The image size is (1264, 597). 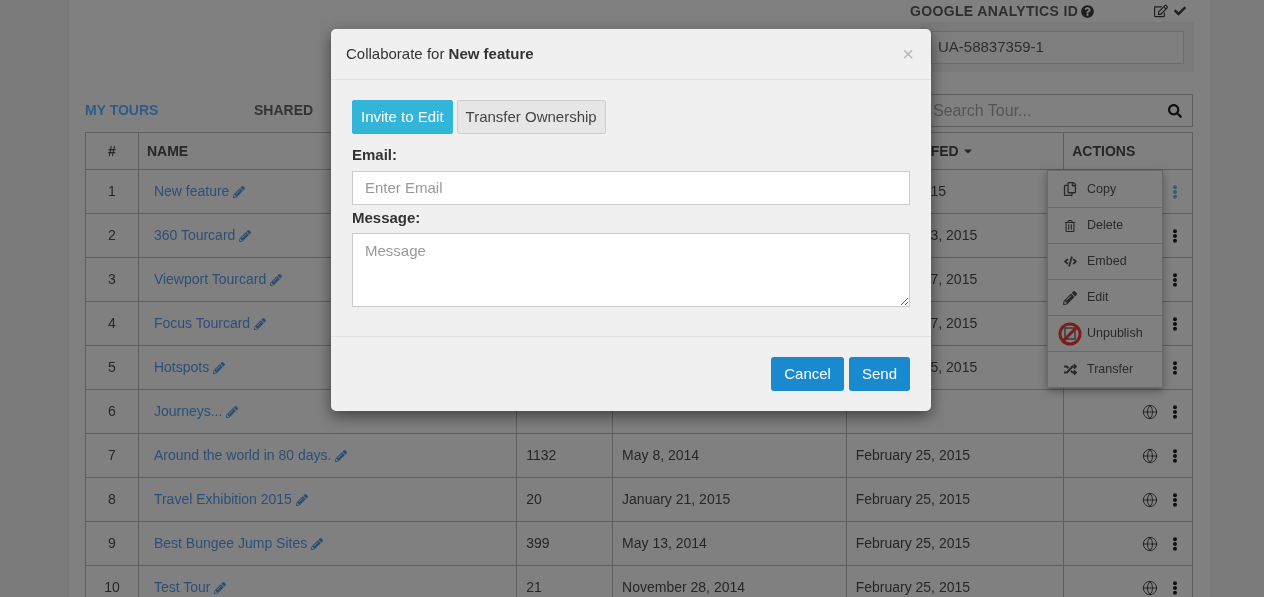 What do you see at coordinates (222, 499) in the screenshot?
I see `tour-name-link: Travel Exhibition 2015` at bounding box center [222, 499].